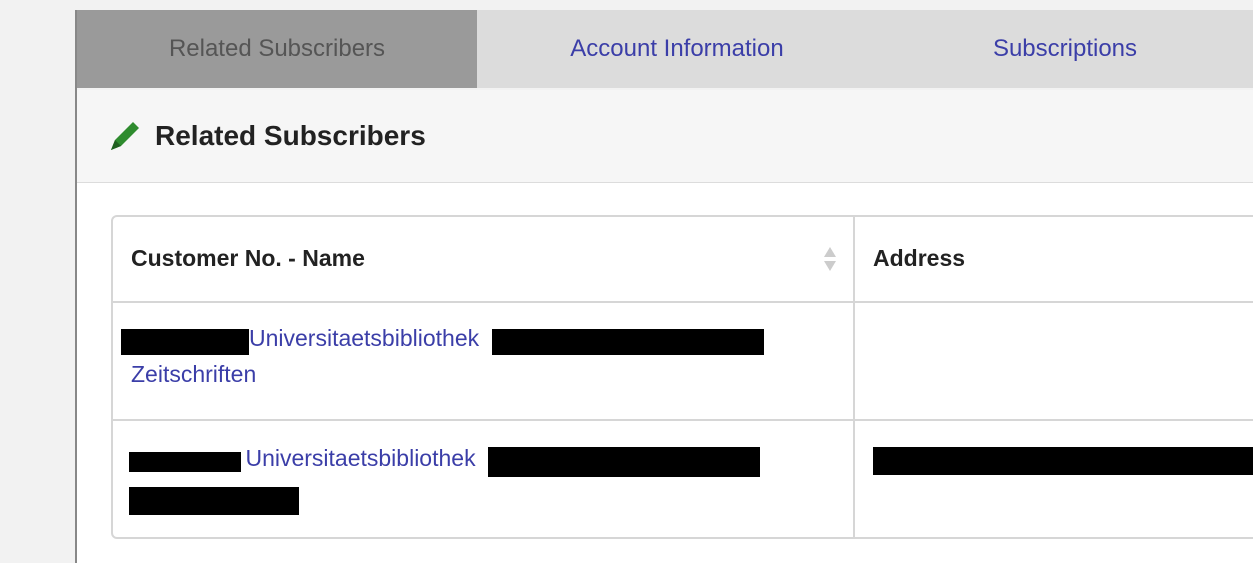 The width and height of the screenshot is (1253, 563). What do you see at coordinates (683, 260) in the screenshot?
I see `table-header-row: Customer No. - Name Address` at bounding box center [683, 260].